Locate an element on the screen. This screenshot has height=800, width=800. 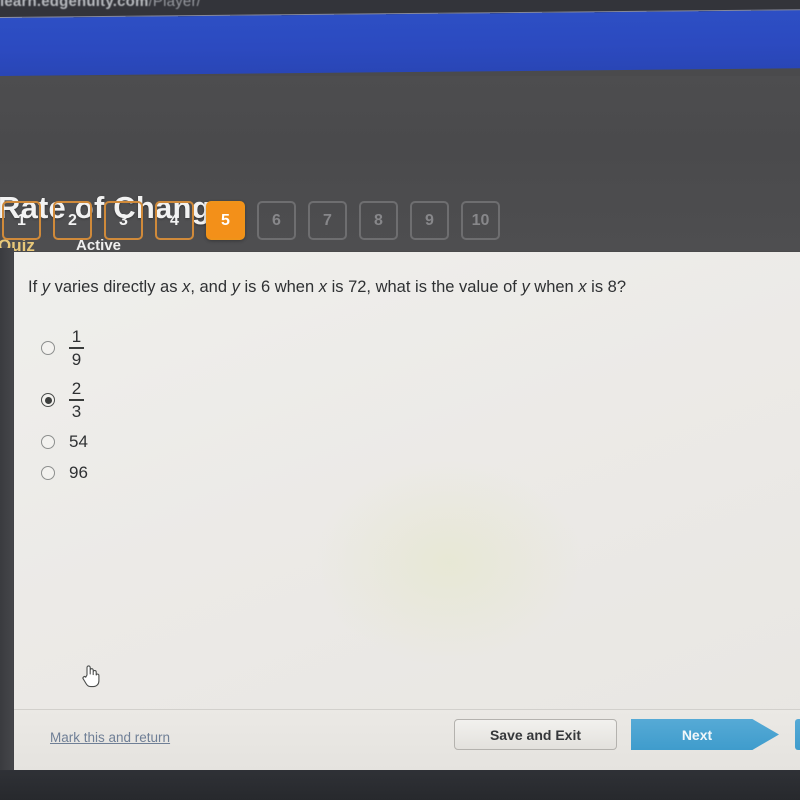
question-fragment: varies directly as is located at coordinates (116, 287).